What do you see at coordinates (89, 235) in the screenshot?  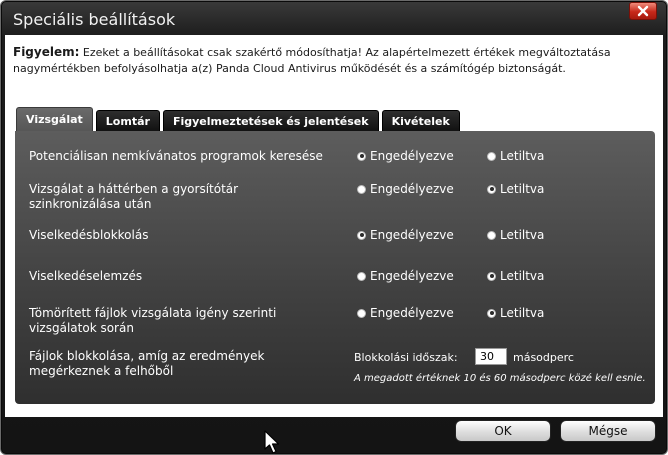 I see `setting-label: Viselkedésblokkolás` at bounding box center [89, 235].